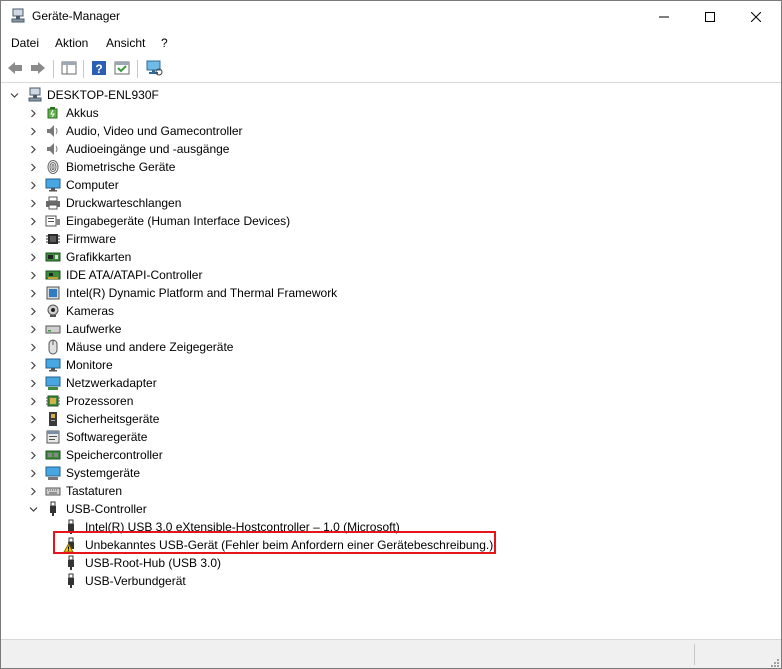 Image resolution: width=782 pixels, height=669 pixels. Describe the element at coordinates (381, 383) in the screenshot. I see `tree-category-item: Netzwerkadapter` at that location.